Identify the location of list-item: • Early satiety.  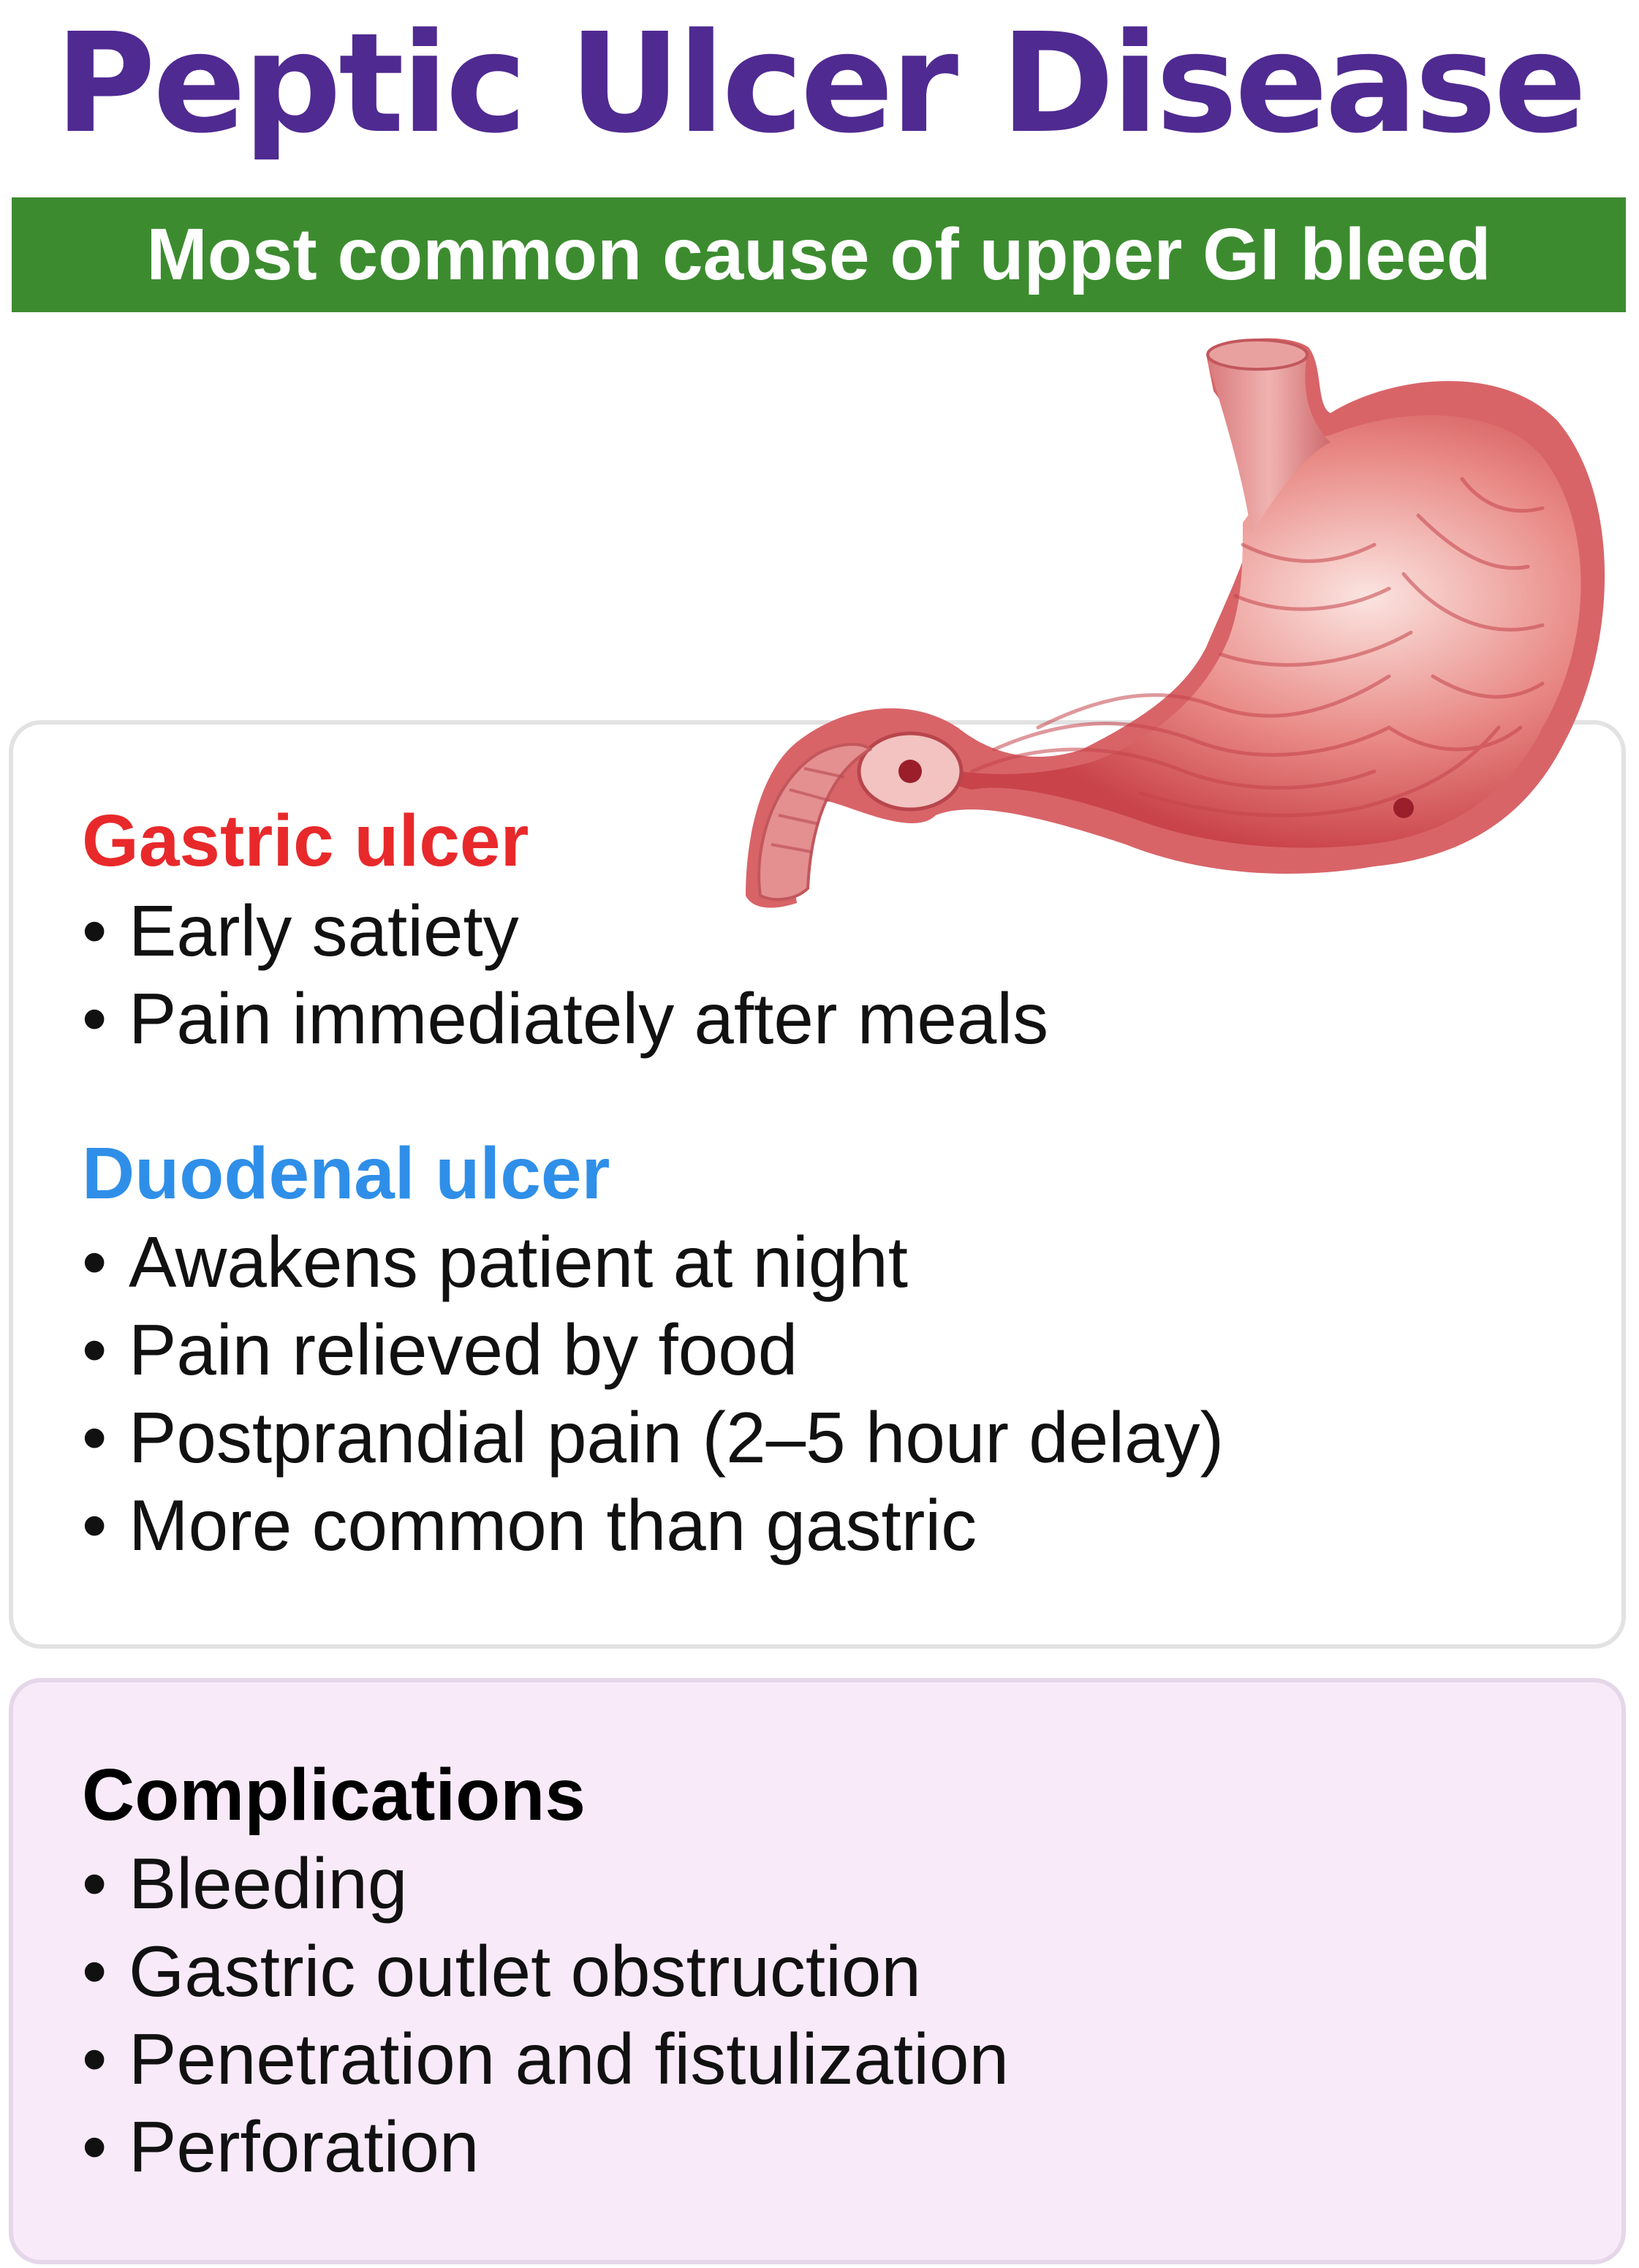
(565, 931).